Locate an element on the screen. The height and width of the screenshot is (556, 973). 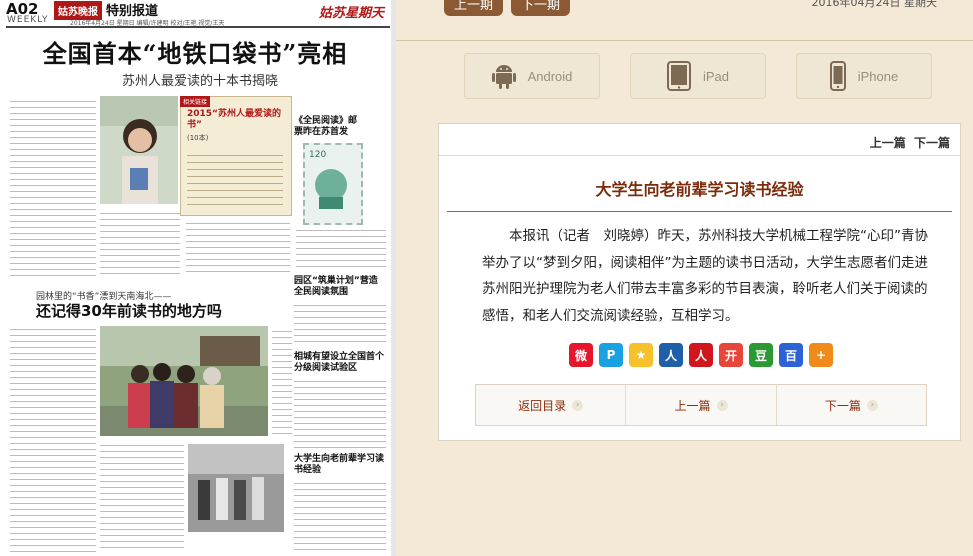
back-label: 返回目录 is located at coordinates (542, 405).